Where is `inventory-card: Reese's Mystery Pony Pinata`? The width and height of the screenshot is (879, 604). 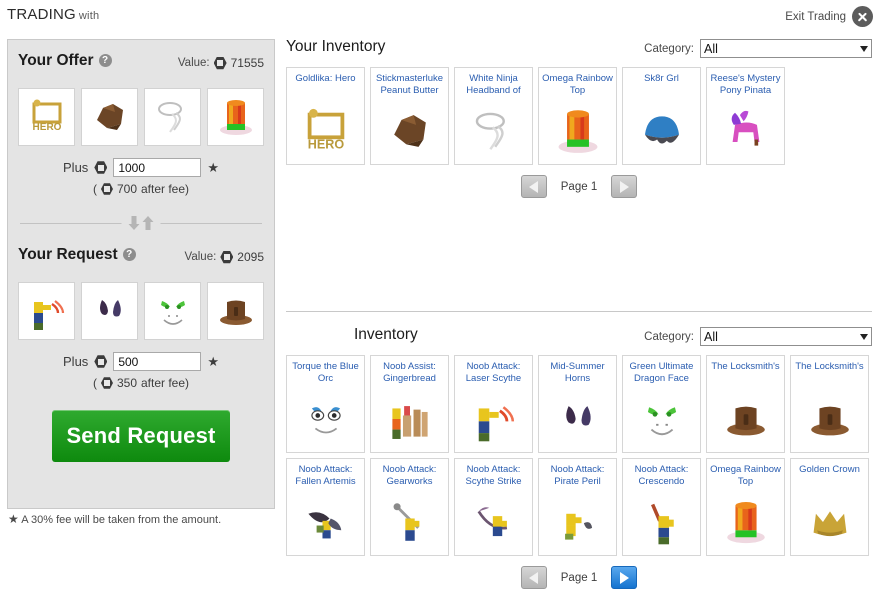 inventory-card: Reese's Mystery Pony Pinata is located at coordinates (745, 116).